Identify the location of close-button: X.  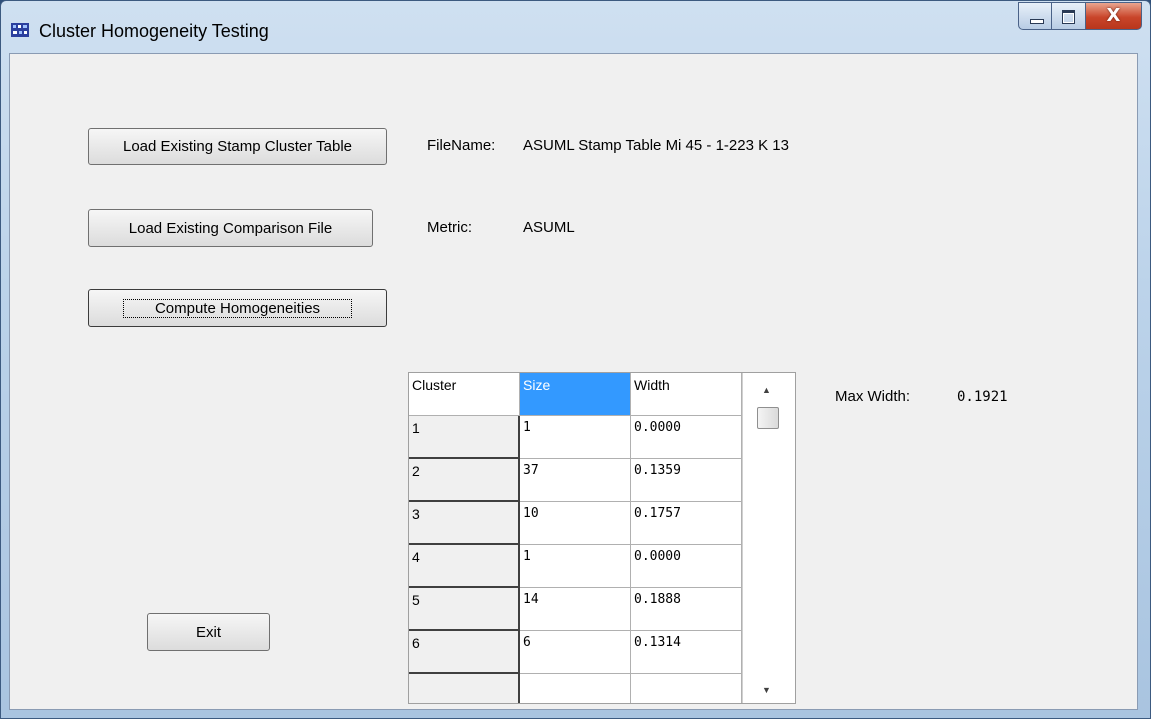
(1114, 16).